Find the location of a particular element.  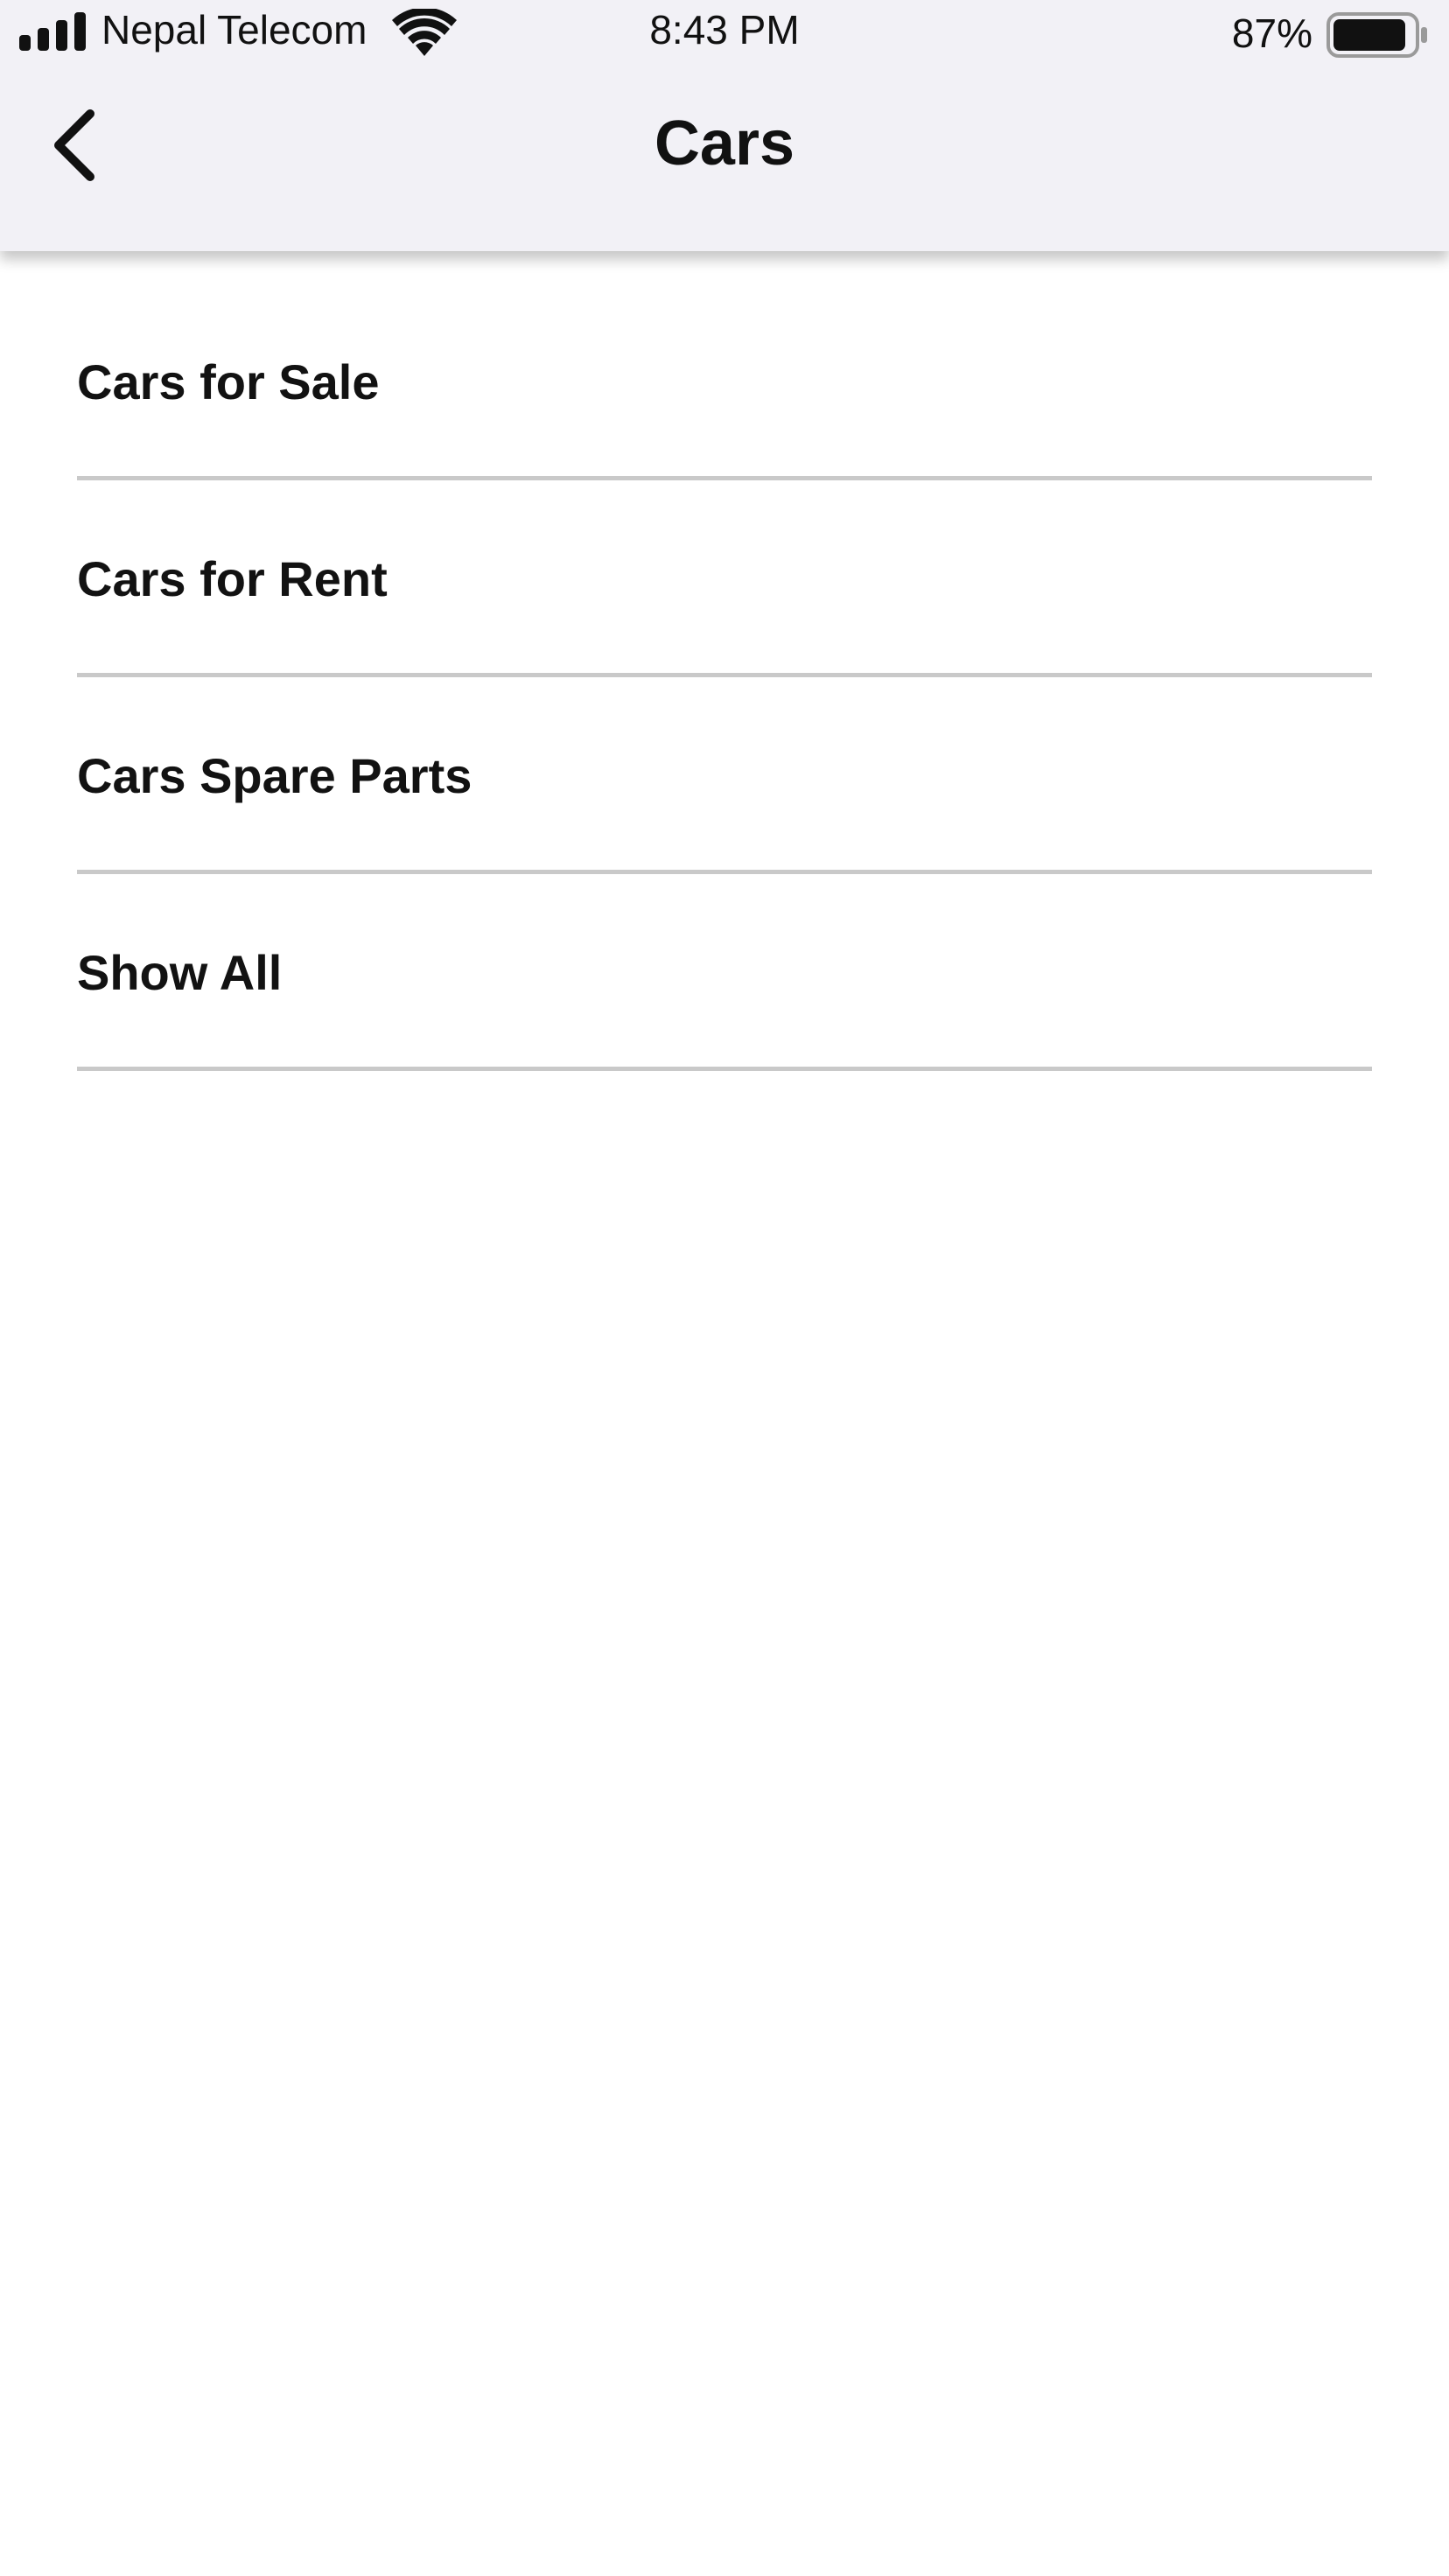

battery-percentage: 87% is located at coordinates (1271, 33).